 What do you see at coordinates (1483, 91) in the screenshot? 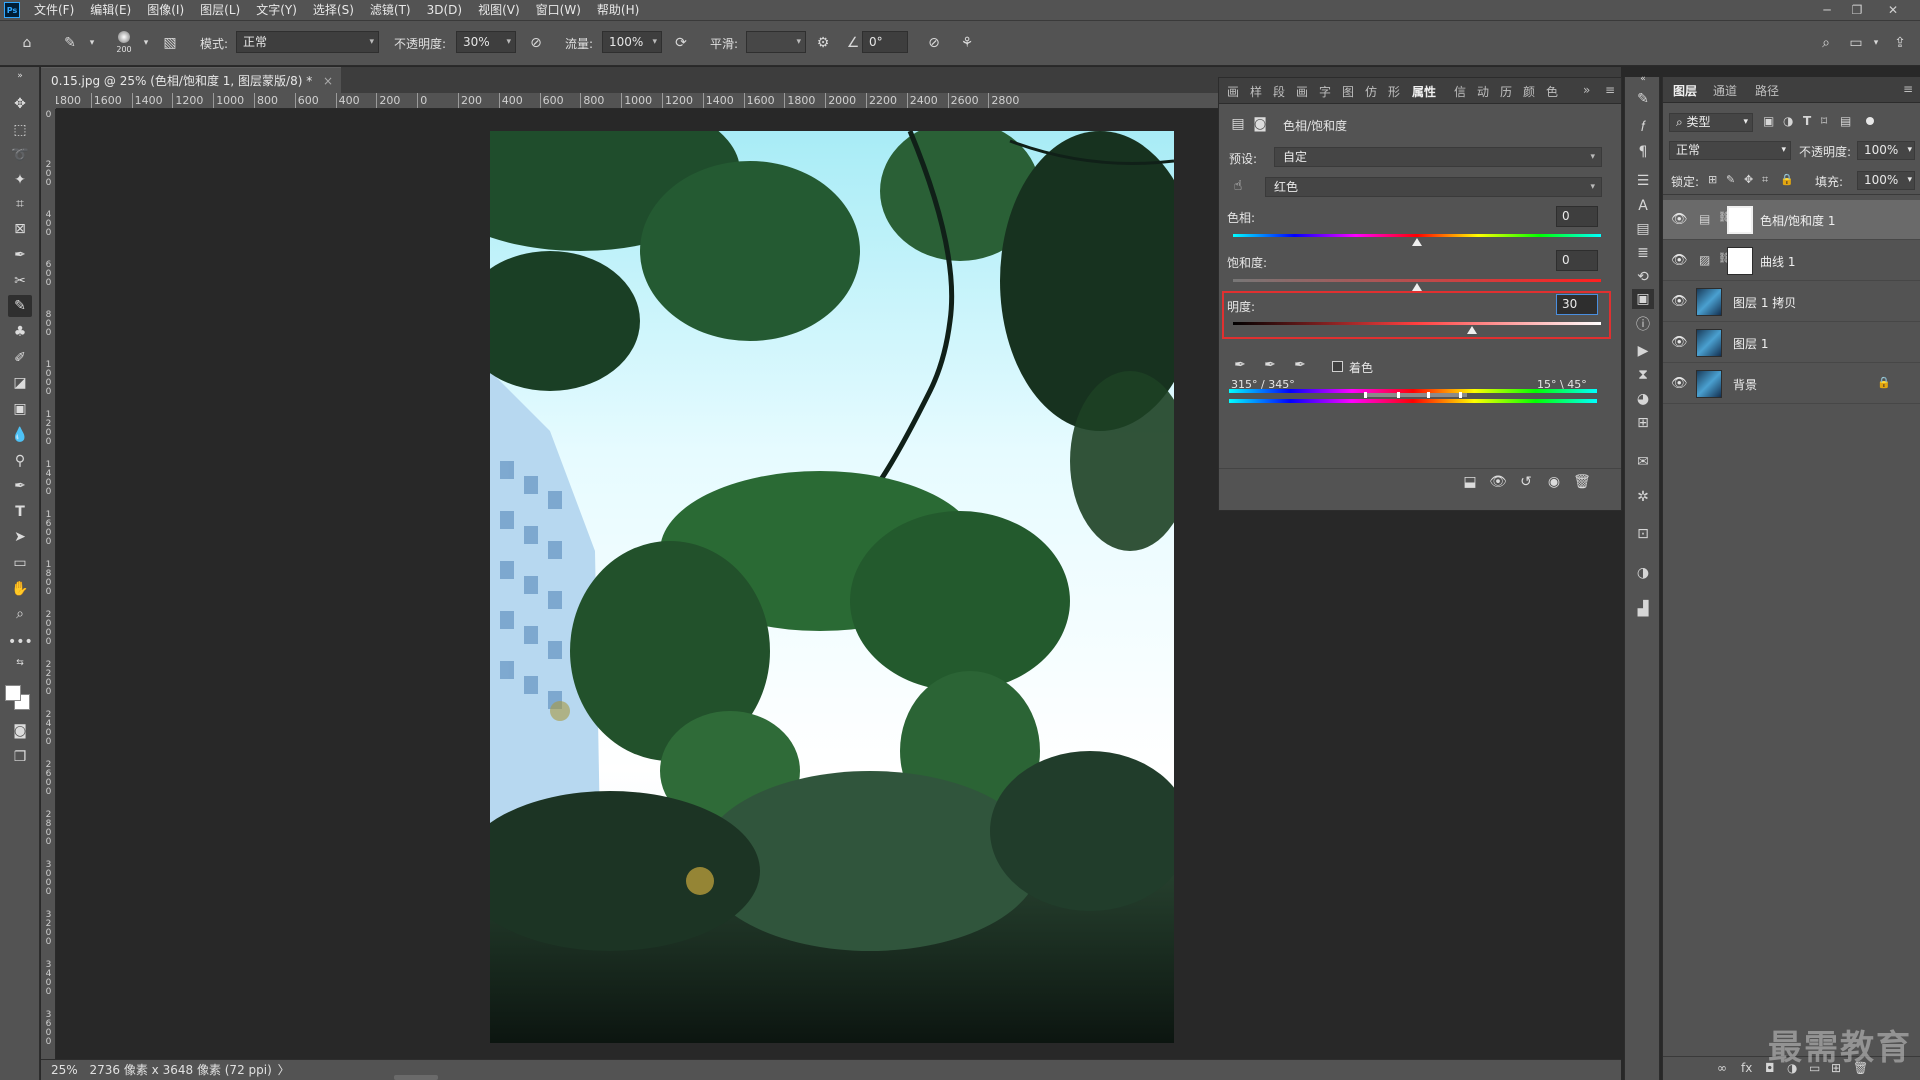
I see `tab-actions: 动` at bounding box center [1483, 91].